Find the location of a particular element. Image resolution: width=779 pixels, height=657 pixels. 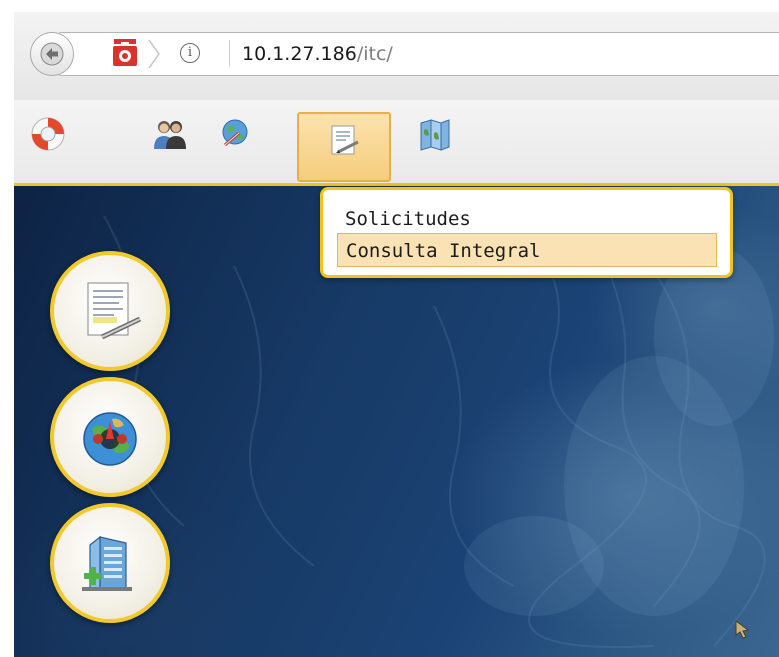

url-path: /itc/ is located at coordinates (374, 54).